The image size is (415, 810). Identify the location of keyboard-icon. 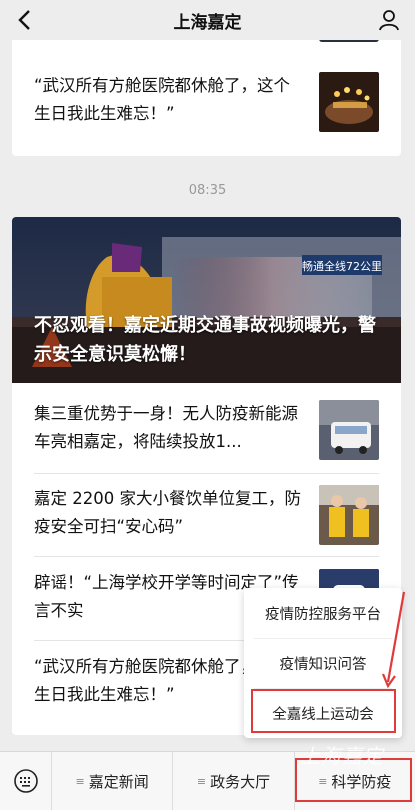
(25, 781).